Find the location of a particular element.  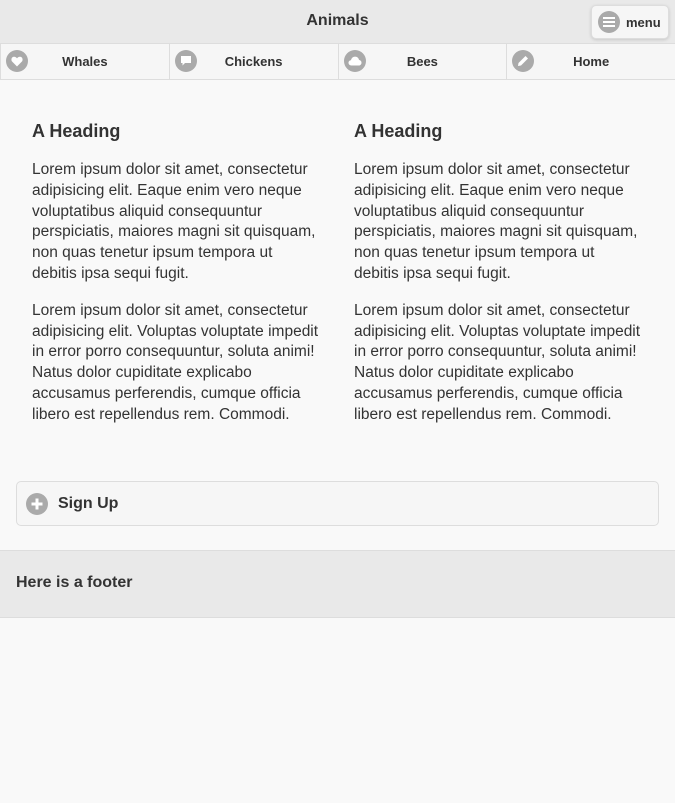

nav-item-home: Home is located at coordinates (591, 61).